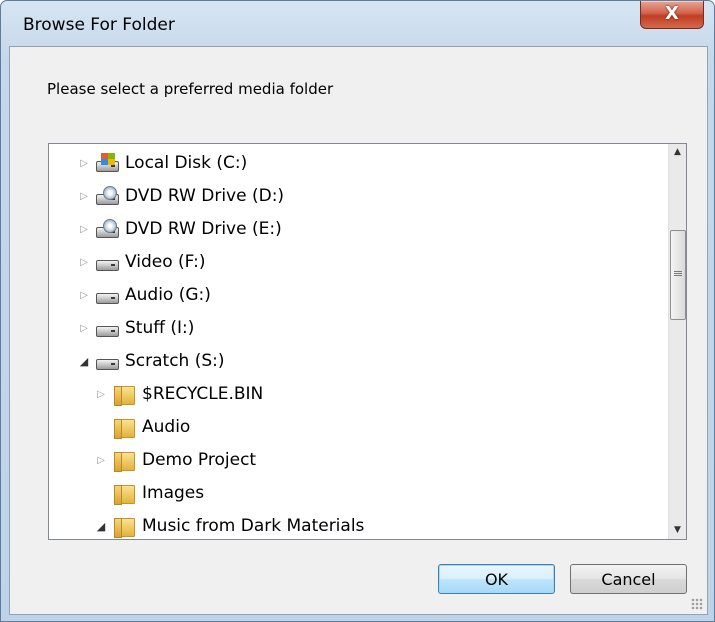 This screenshot has width=715, height=622. Describe the element at coordinates (186, 163) in the screenshot. I see `tree-item-label: Local Disk (C:)` at that location.